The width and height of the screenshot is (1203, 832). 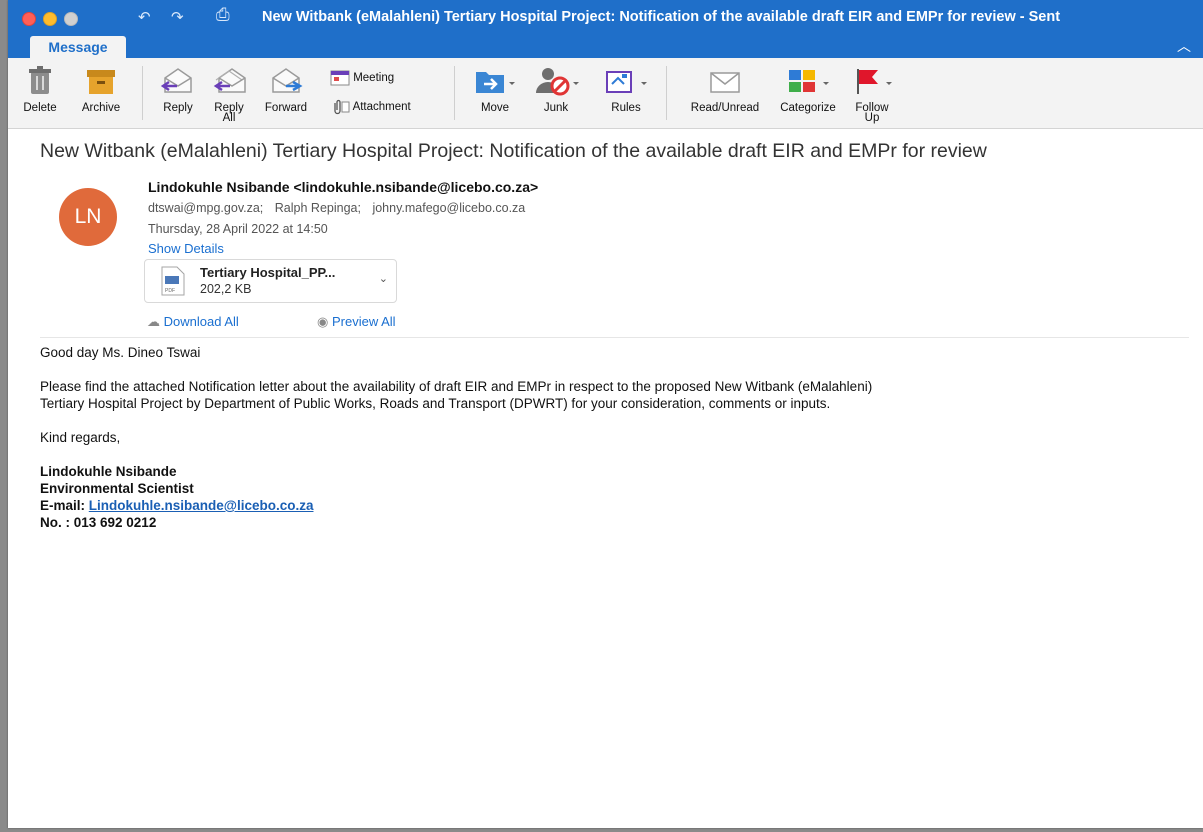 I want to click on paperclip-icon, so click(x=342, y=107).